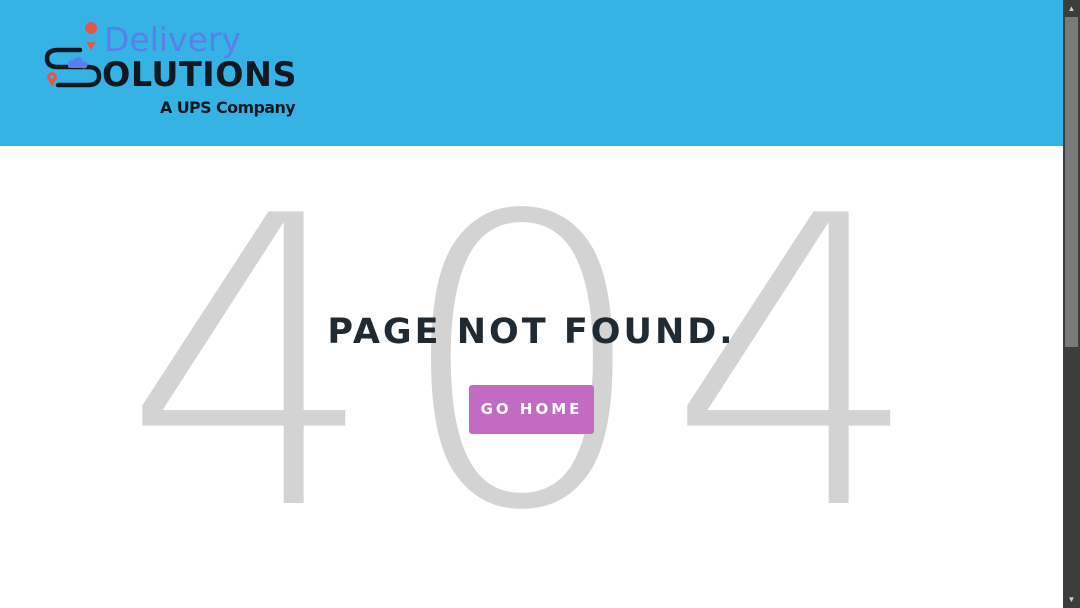 The image size is (1080, 608). I want to click on logo-graphic: Delivery OLUTIONS A UPS Company, so click(170, 68).